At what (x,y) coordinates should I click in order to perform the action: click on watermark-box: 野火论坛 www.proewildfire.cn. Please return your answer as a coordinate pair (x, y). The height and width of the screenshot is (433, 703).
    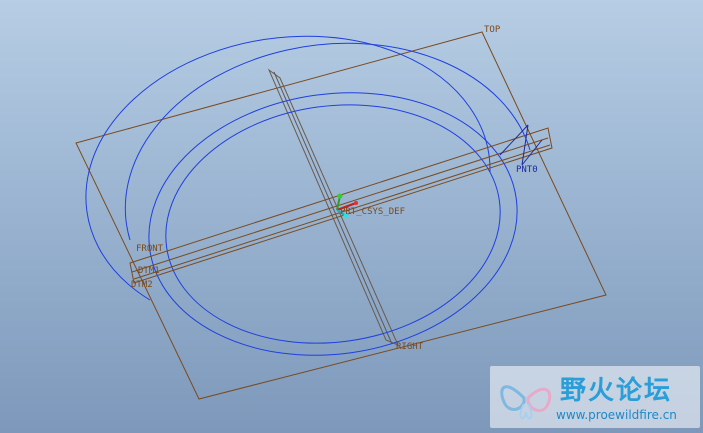
    Looking at the image, I should click on (595, 397).